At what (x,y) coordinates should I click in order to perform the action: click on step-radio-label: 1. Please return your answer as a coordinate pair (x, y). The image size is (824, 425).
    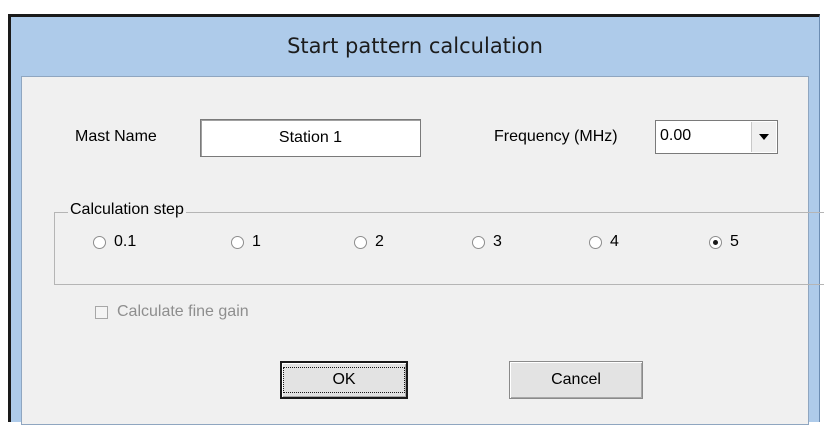
    Looking at the image, I should click on (256, 241).